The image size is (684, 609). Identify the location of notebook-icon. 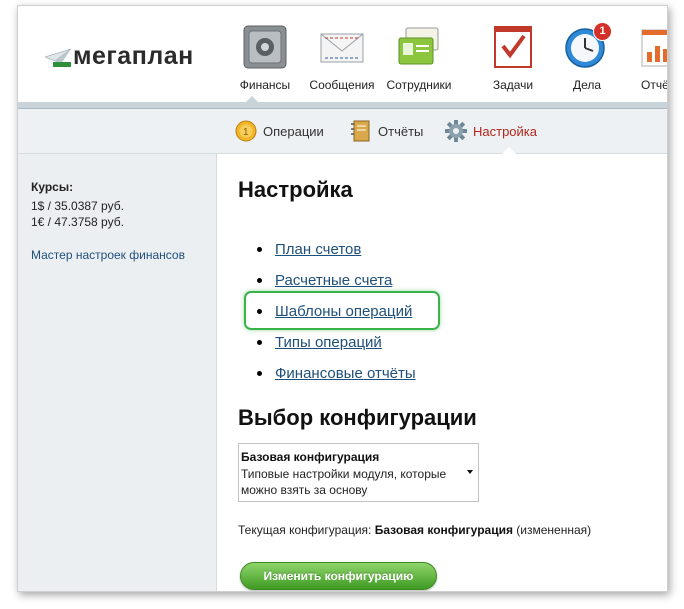
(361, 131).